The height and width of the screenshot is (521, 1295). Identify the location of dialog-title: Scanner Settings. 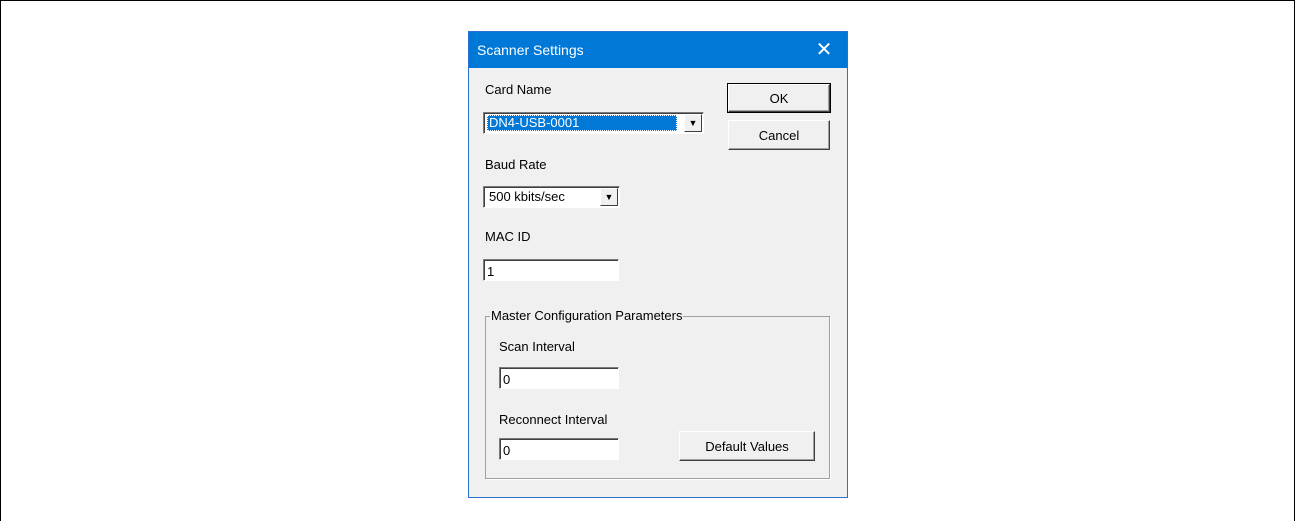
(530, 50).